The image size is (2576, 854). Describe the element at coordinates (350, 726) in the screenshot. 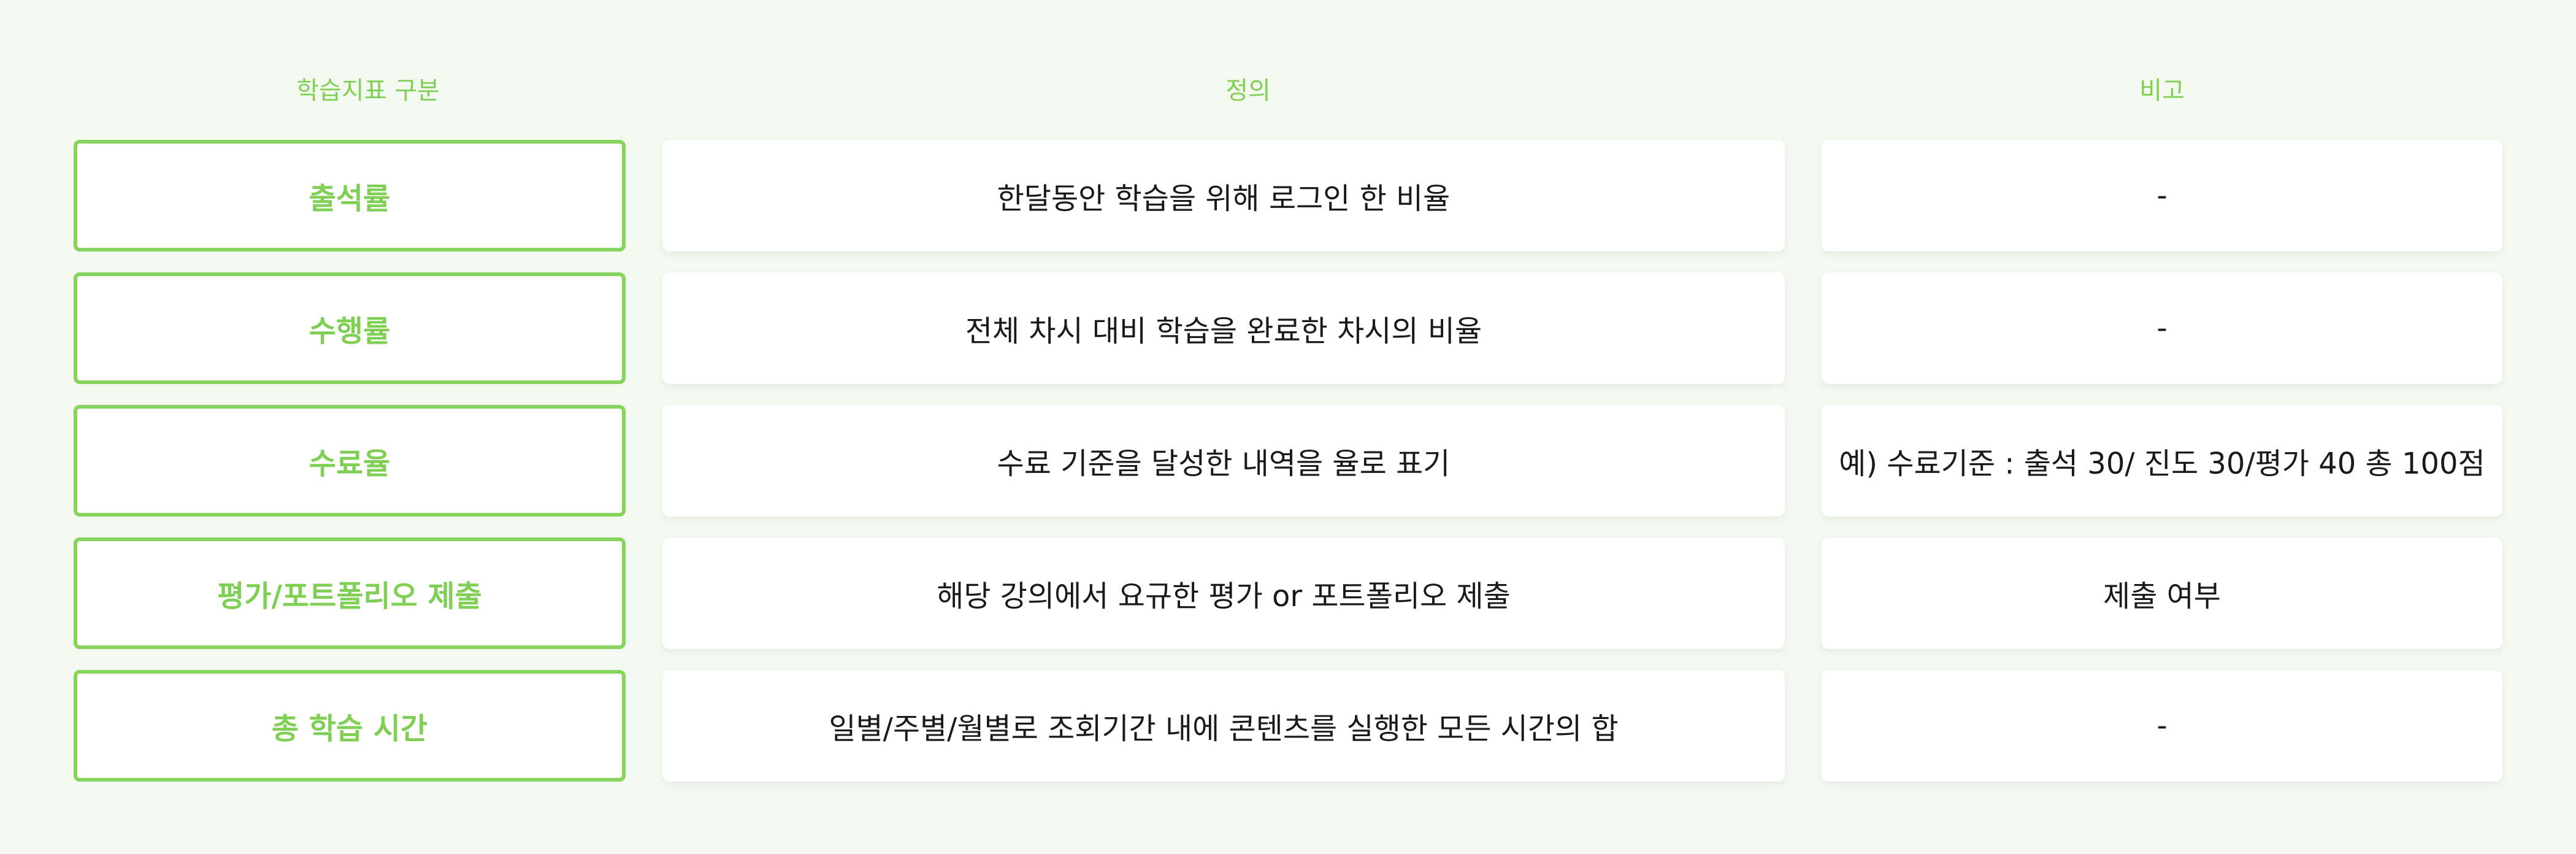

I see `metric-cell: 총 학습 시간` at that location.